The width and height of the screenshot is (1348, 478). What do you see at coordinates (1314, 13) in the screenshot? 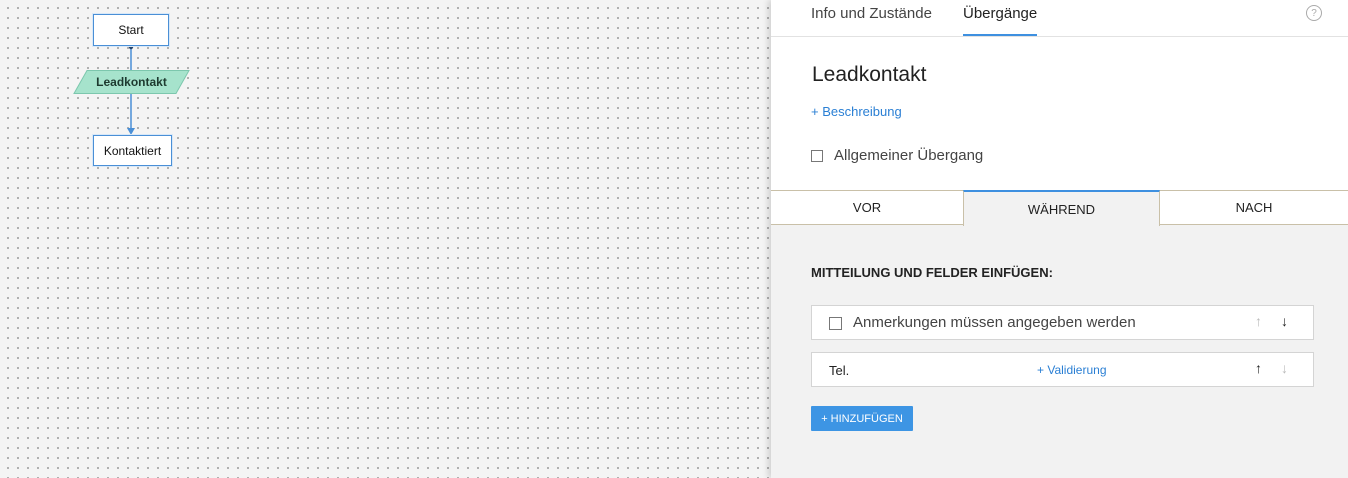
I see `help-icon: ?` at bounding box center [1314, 13].